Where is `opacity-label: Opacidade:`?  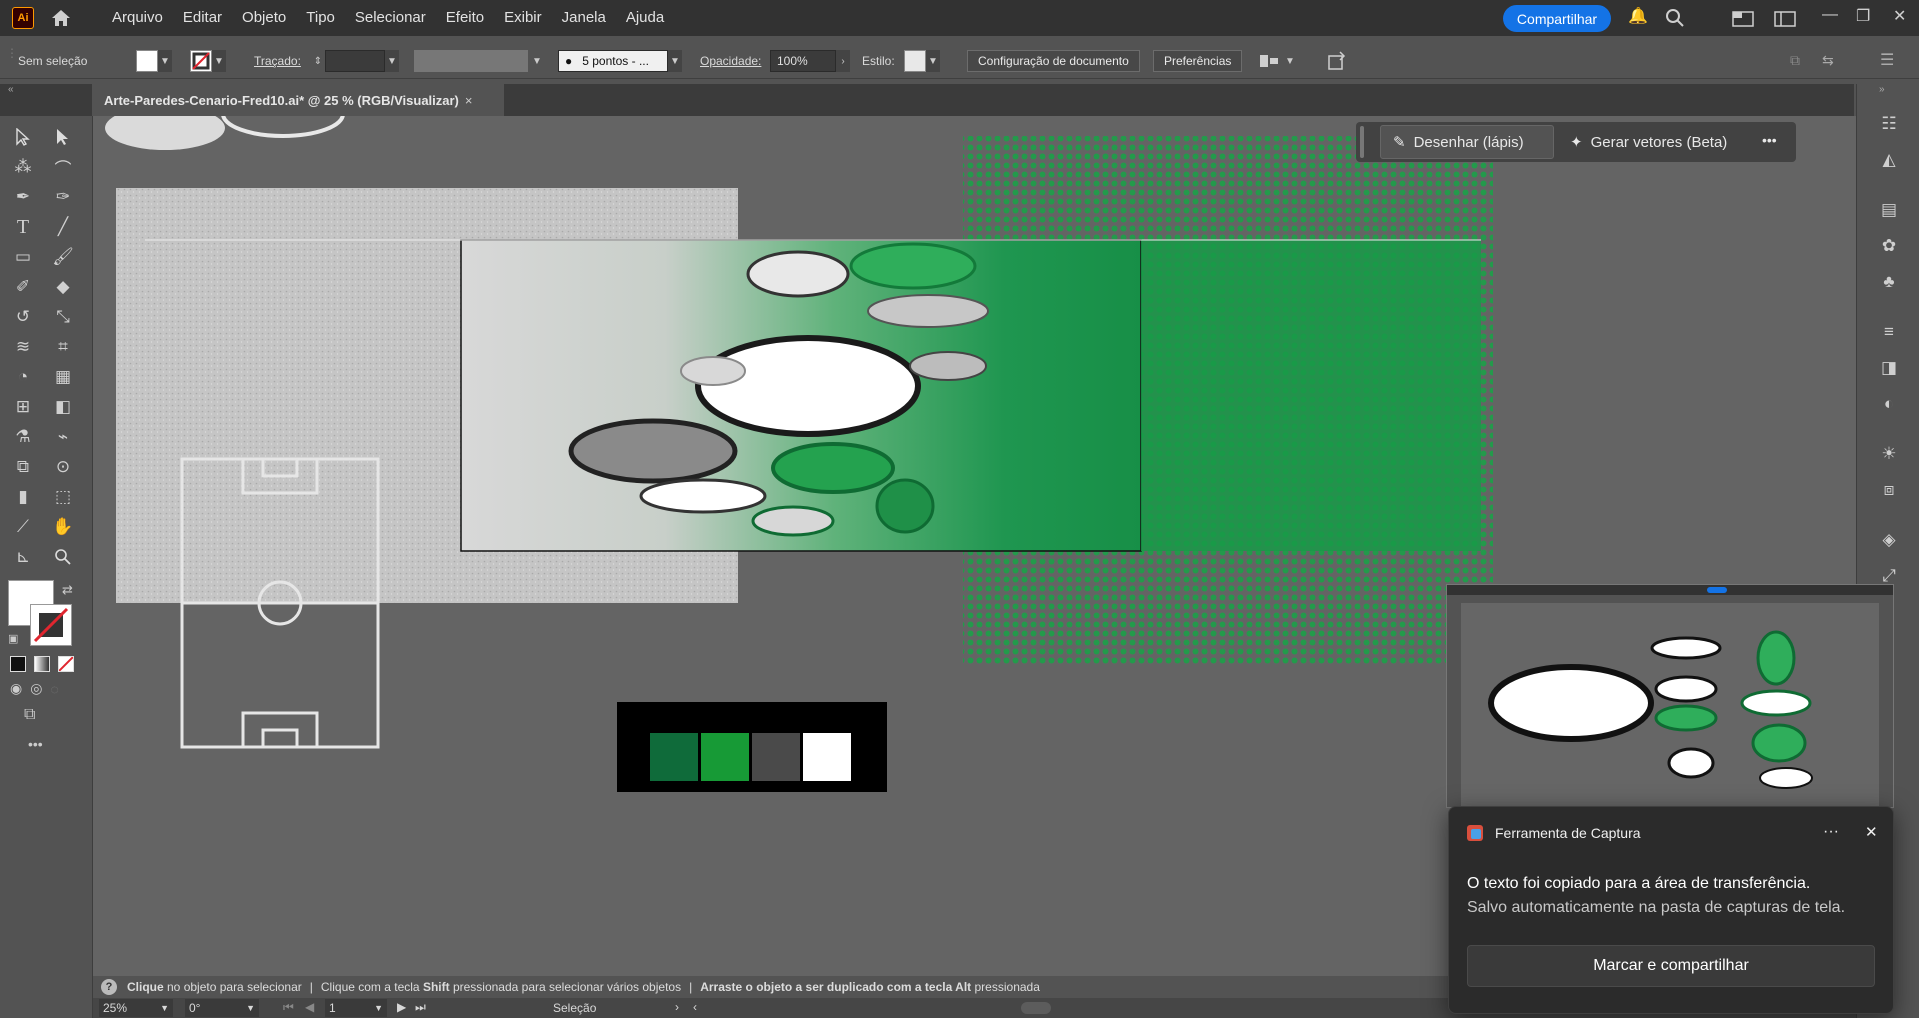
opacity-label: Opacidade: is located at coordinates (730, 61).